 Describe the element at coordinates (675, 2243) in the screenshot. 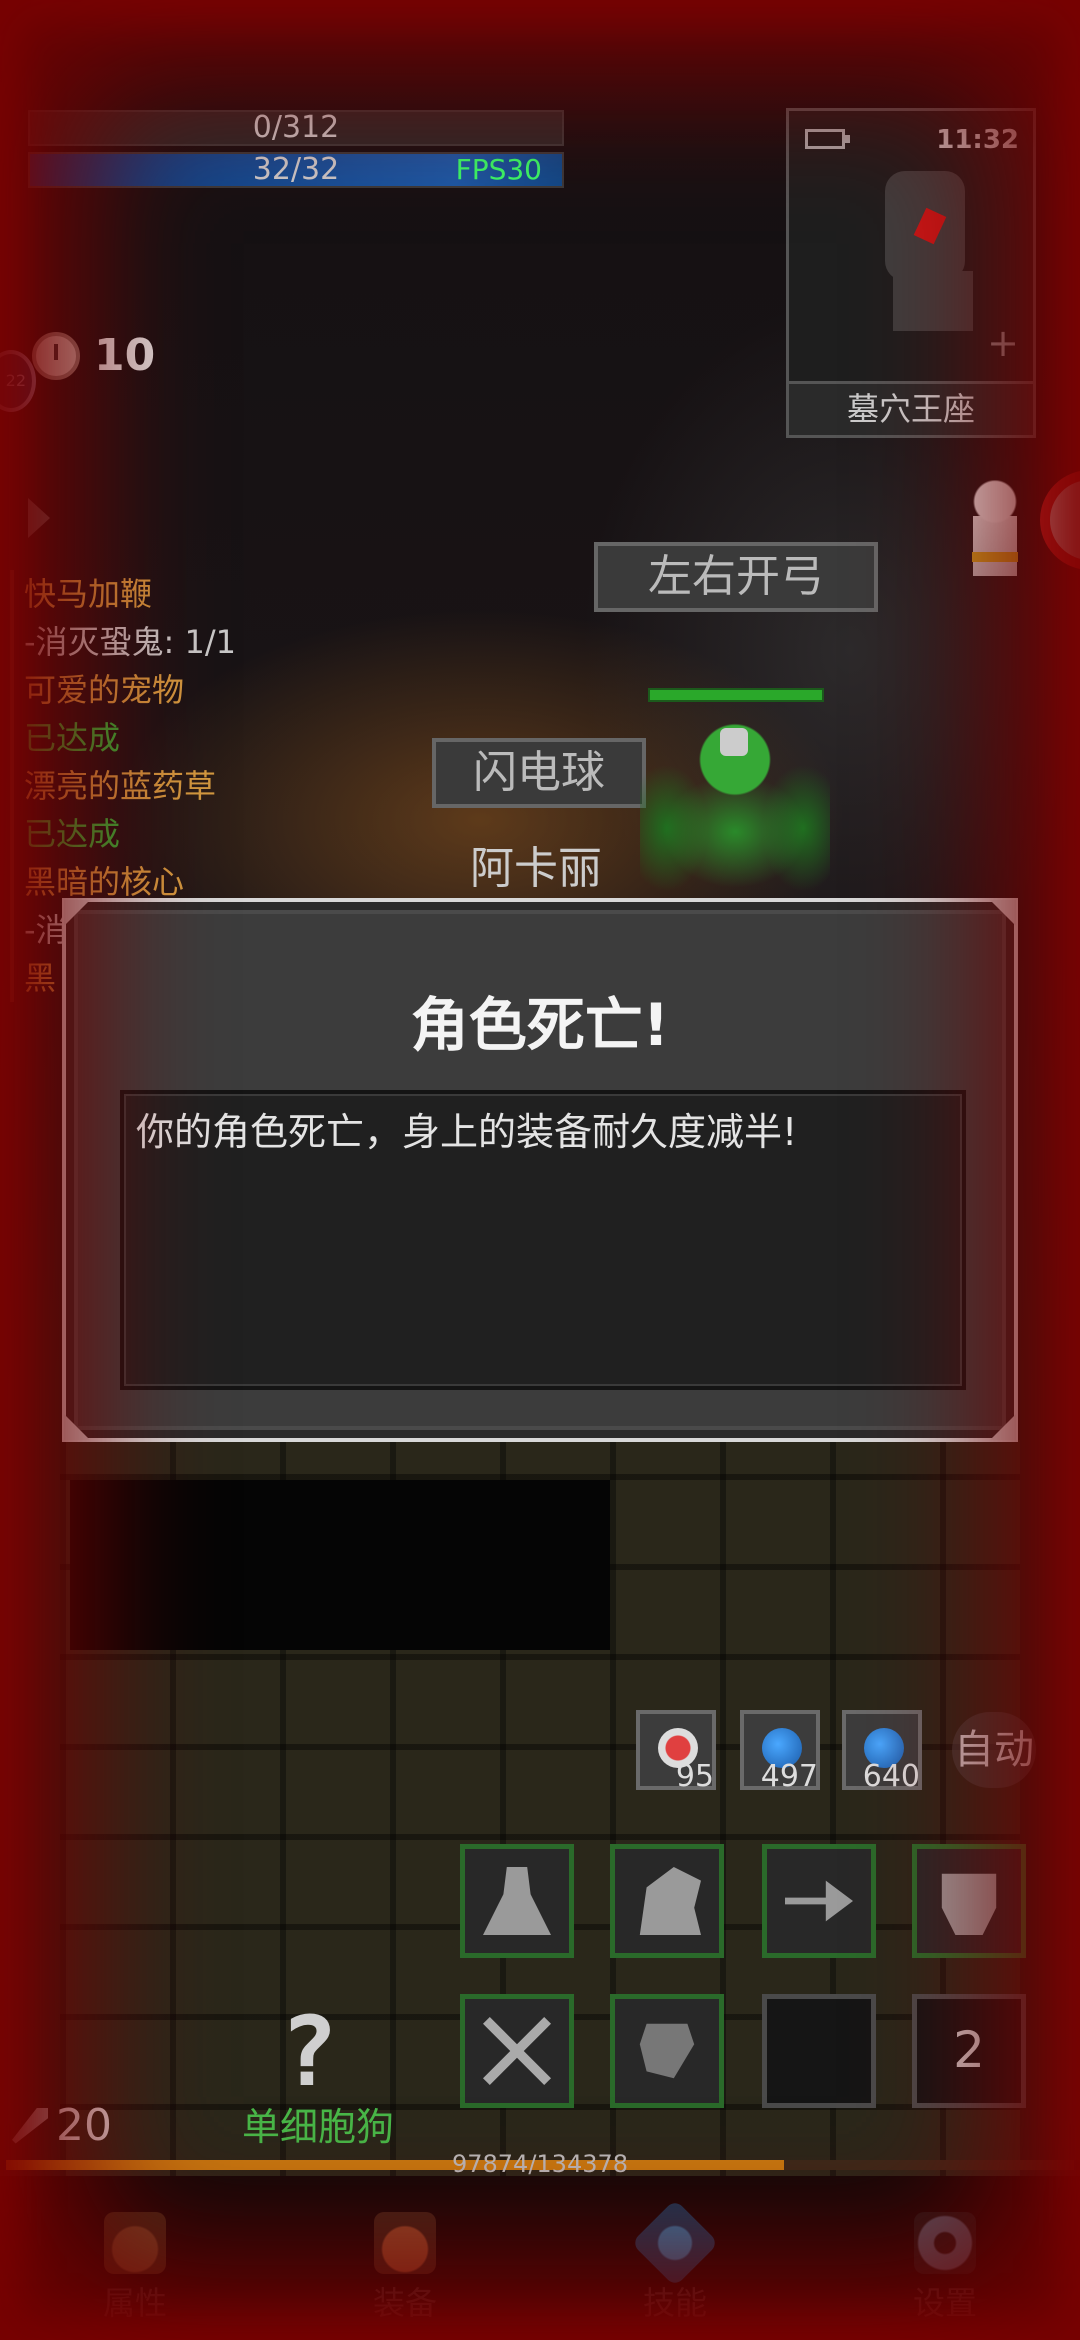

I see `skill-crystal-icon` at that location.